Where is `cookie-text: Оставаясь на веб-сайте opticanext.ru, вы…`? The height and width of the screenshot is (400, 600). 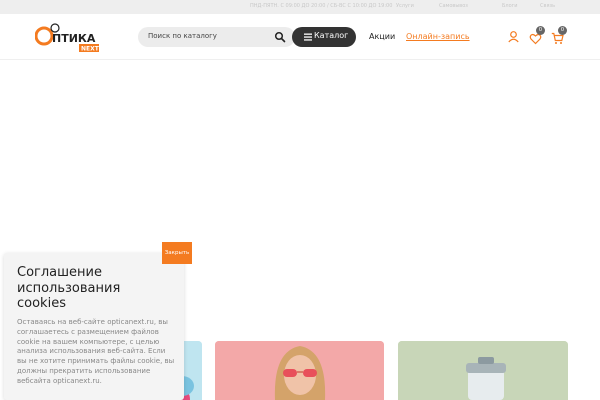
cookie-text: Оставаясь на веб-сайте opticanext.ru, вы… is located at coordinates (96, 351).